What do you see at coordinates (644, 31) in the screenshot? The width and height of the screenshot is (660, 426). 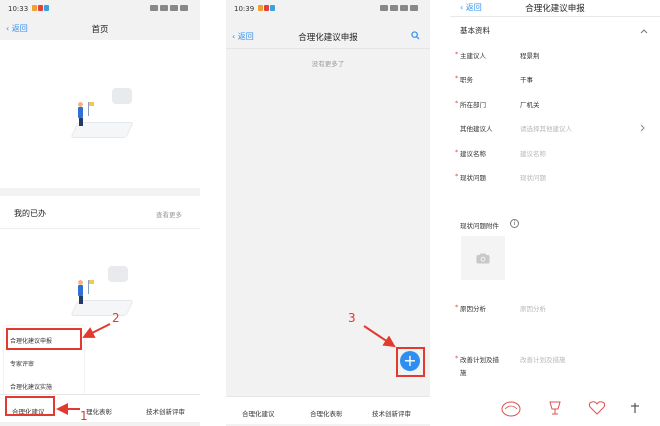 I see `chevron-up-icon` at bounding box center [644, 31].